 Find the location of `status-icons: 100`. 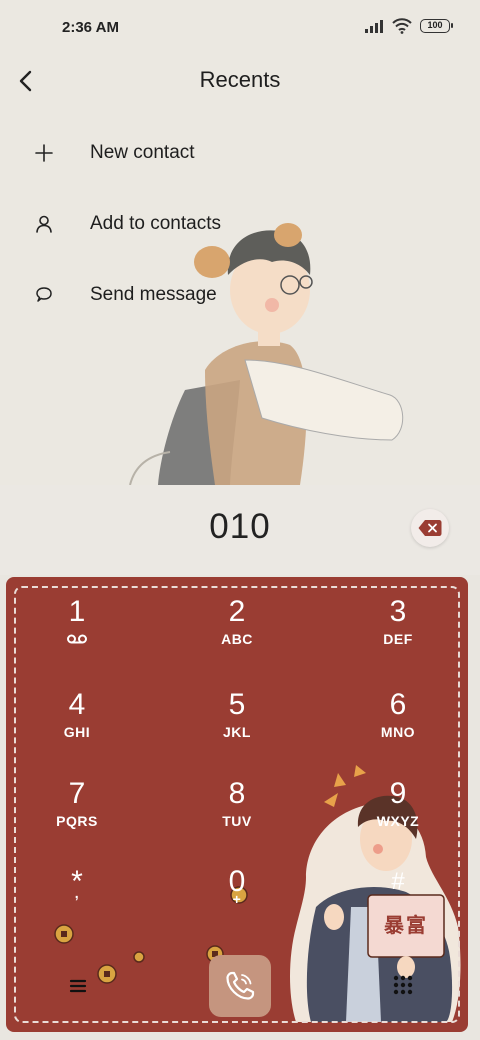

status-icons: 100 is located at coordinates (408, 26).